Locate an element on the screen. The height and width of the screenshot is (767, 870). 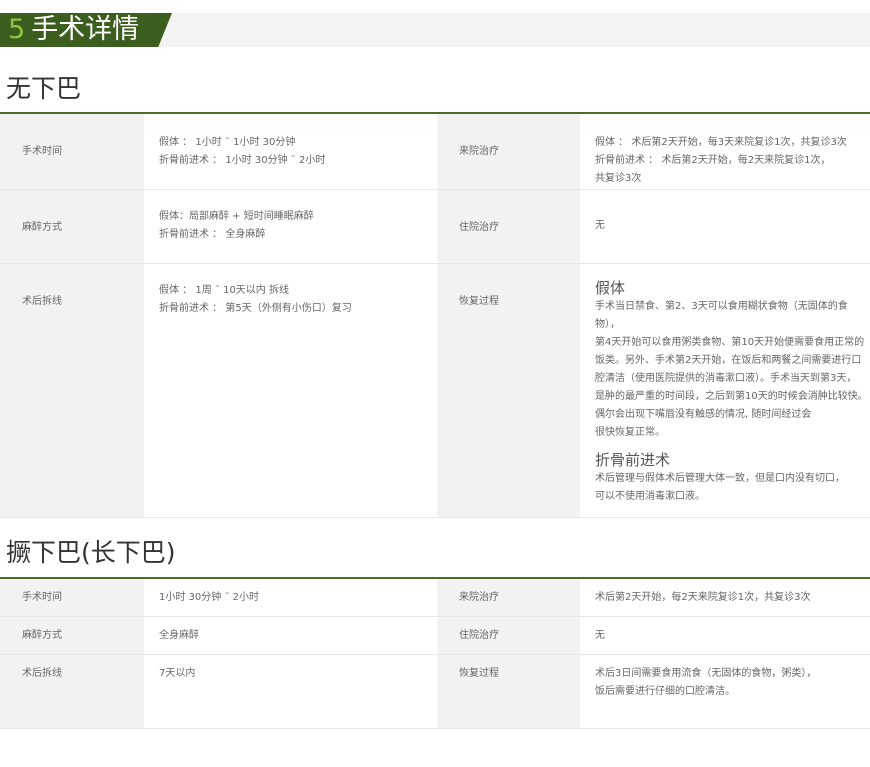
value-line: 折骨前进术 ： 1小时 30分钟 ˜ 2小时 is located at coordinates (242, 160).